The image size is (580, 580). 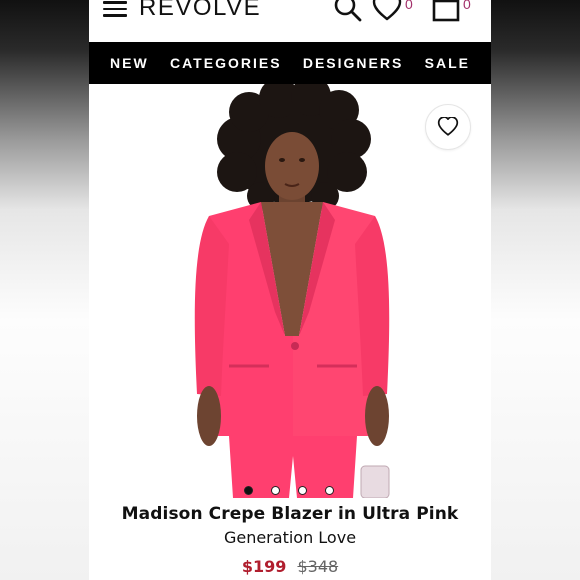 I want to click on nav-item-categories: CATEGORIES, so click(x=226, y=63).